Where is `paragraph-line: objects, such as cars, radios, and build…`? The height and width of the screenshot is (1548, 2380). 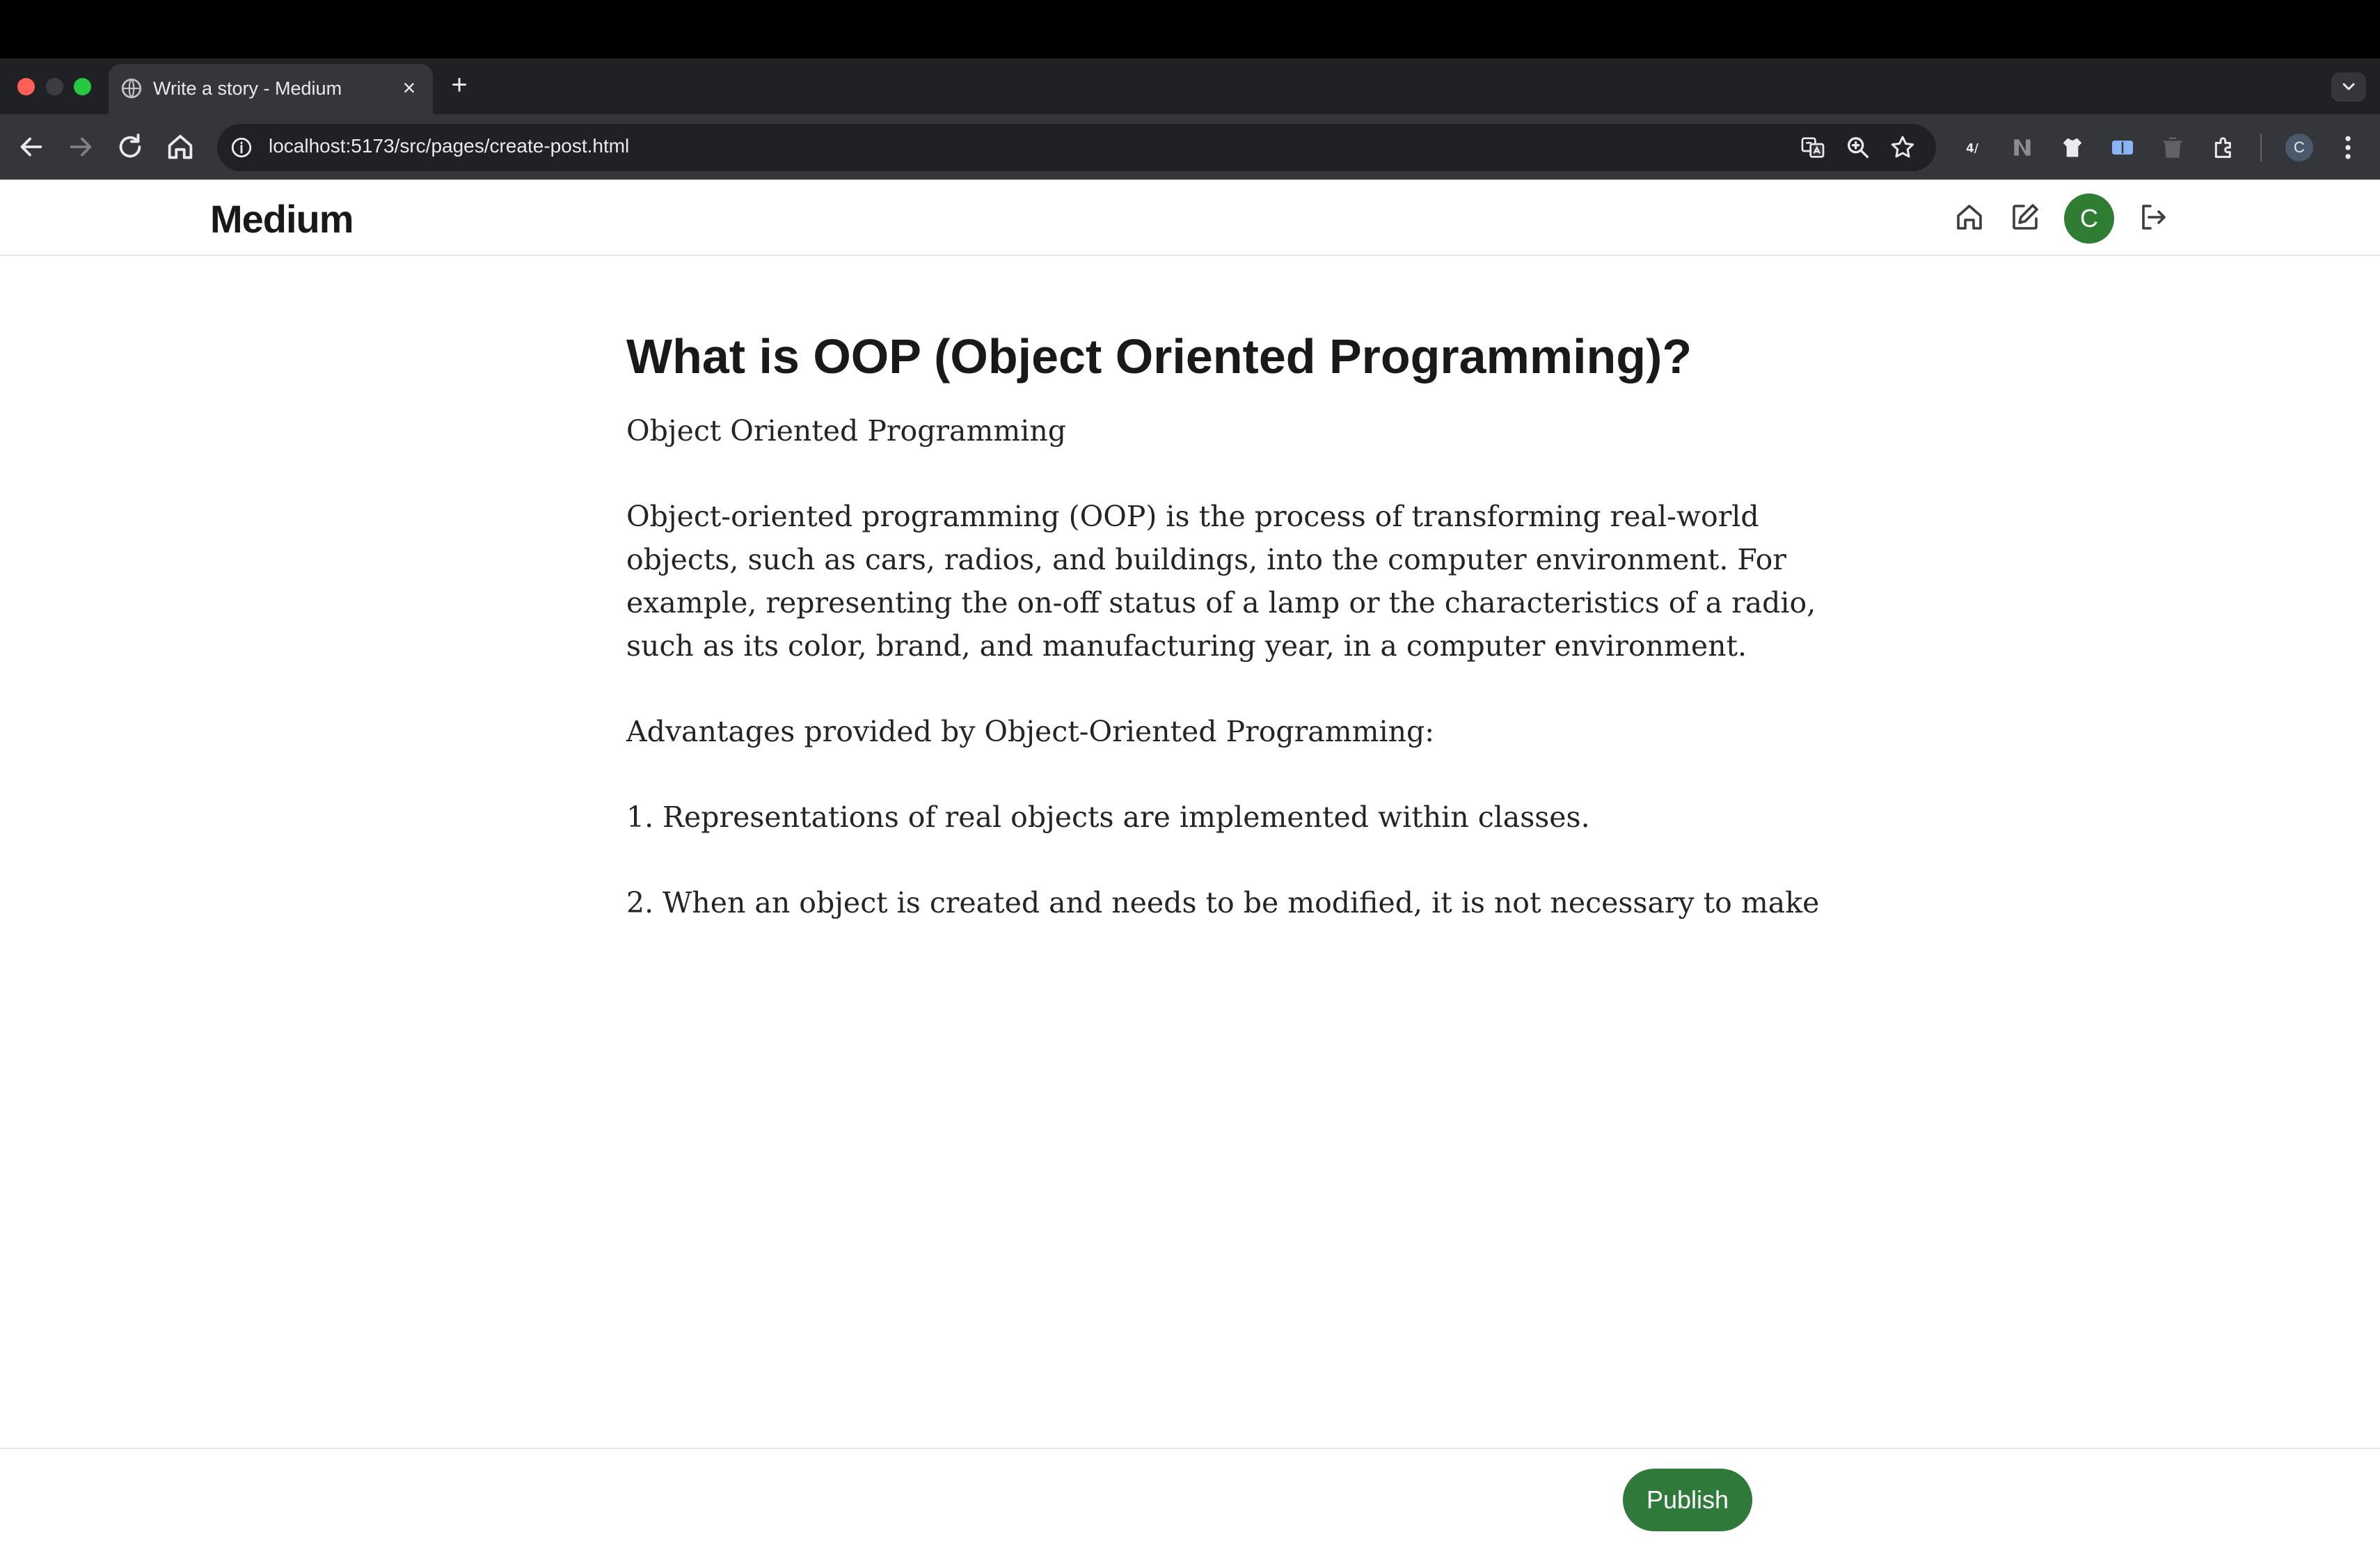
paragraph-line: objects, such as cars, radios, and build… is located at coordinates (1206, 559).